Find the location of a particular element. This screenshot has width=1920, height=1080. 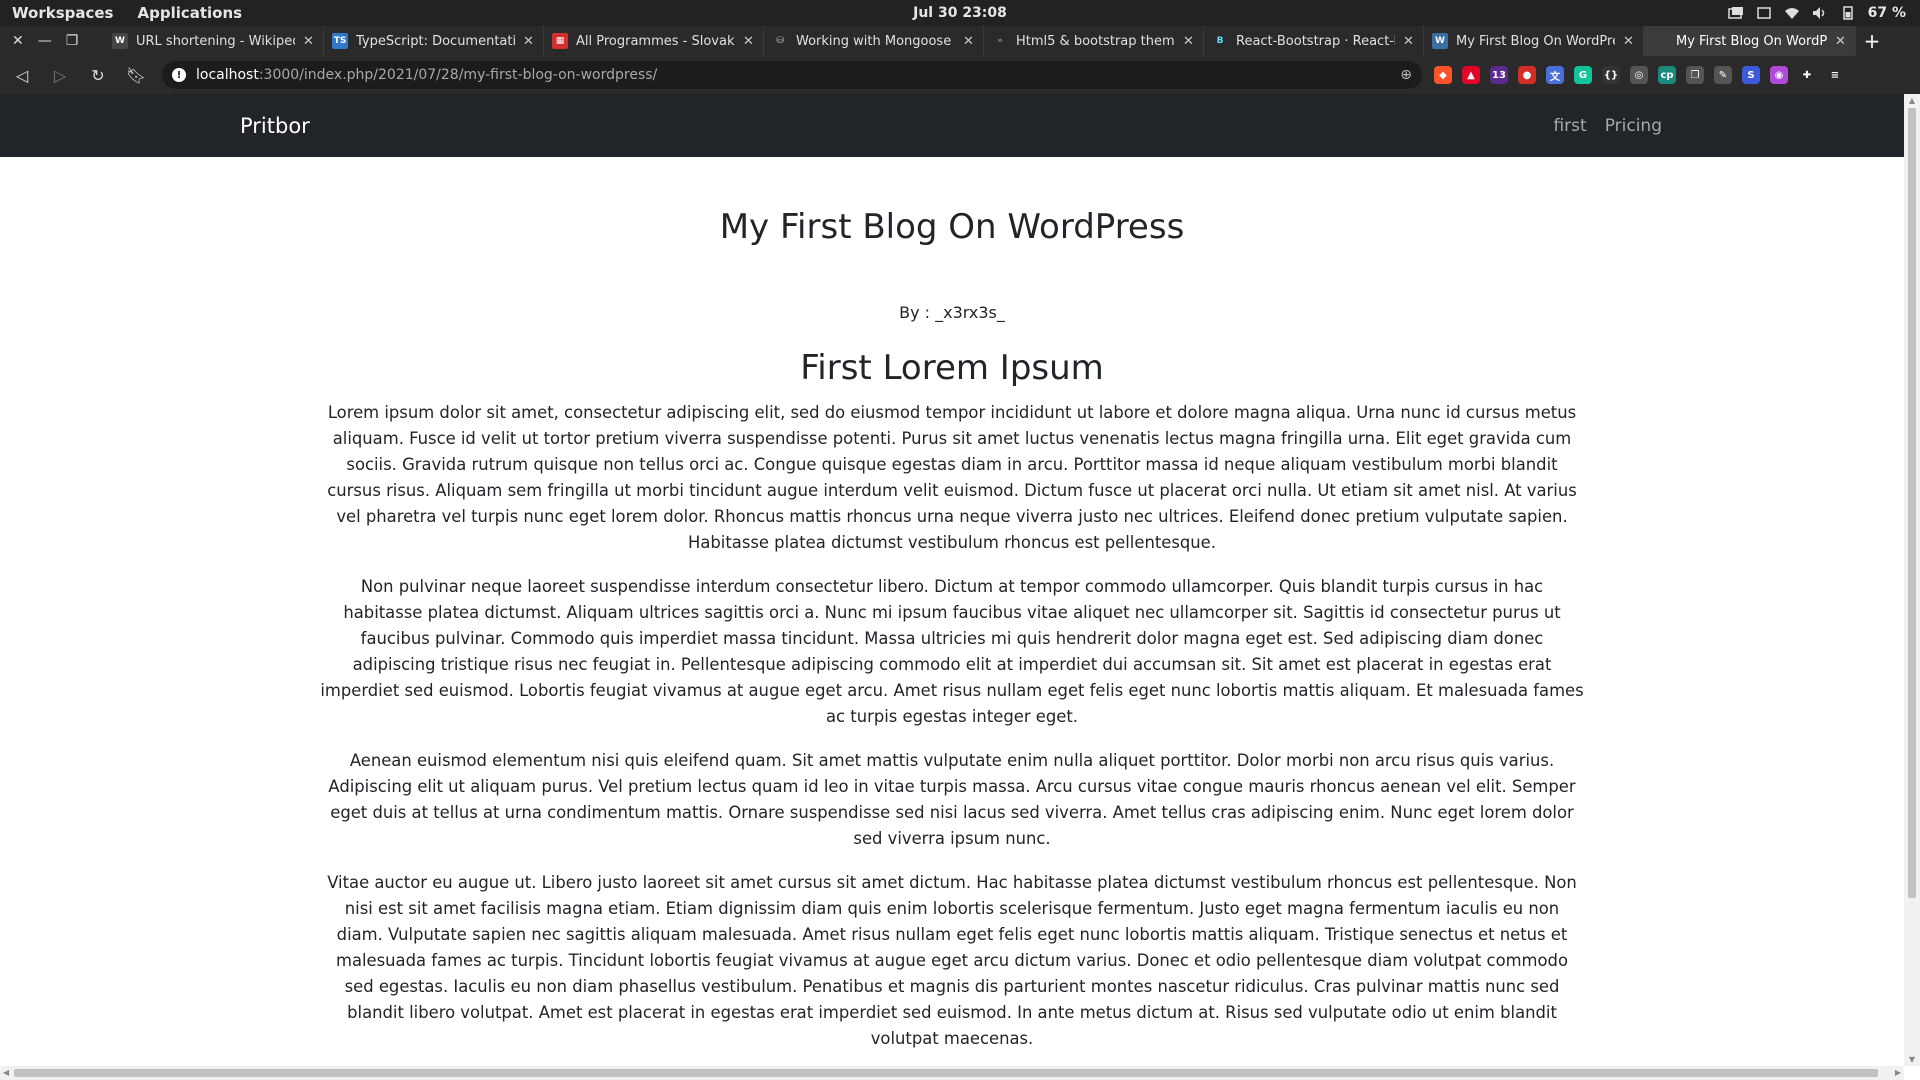

horizontal-scroll-thumb is located at coordinates (946, 1073).